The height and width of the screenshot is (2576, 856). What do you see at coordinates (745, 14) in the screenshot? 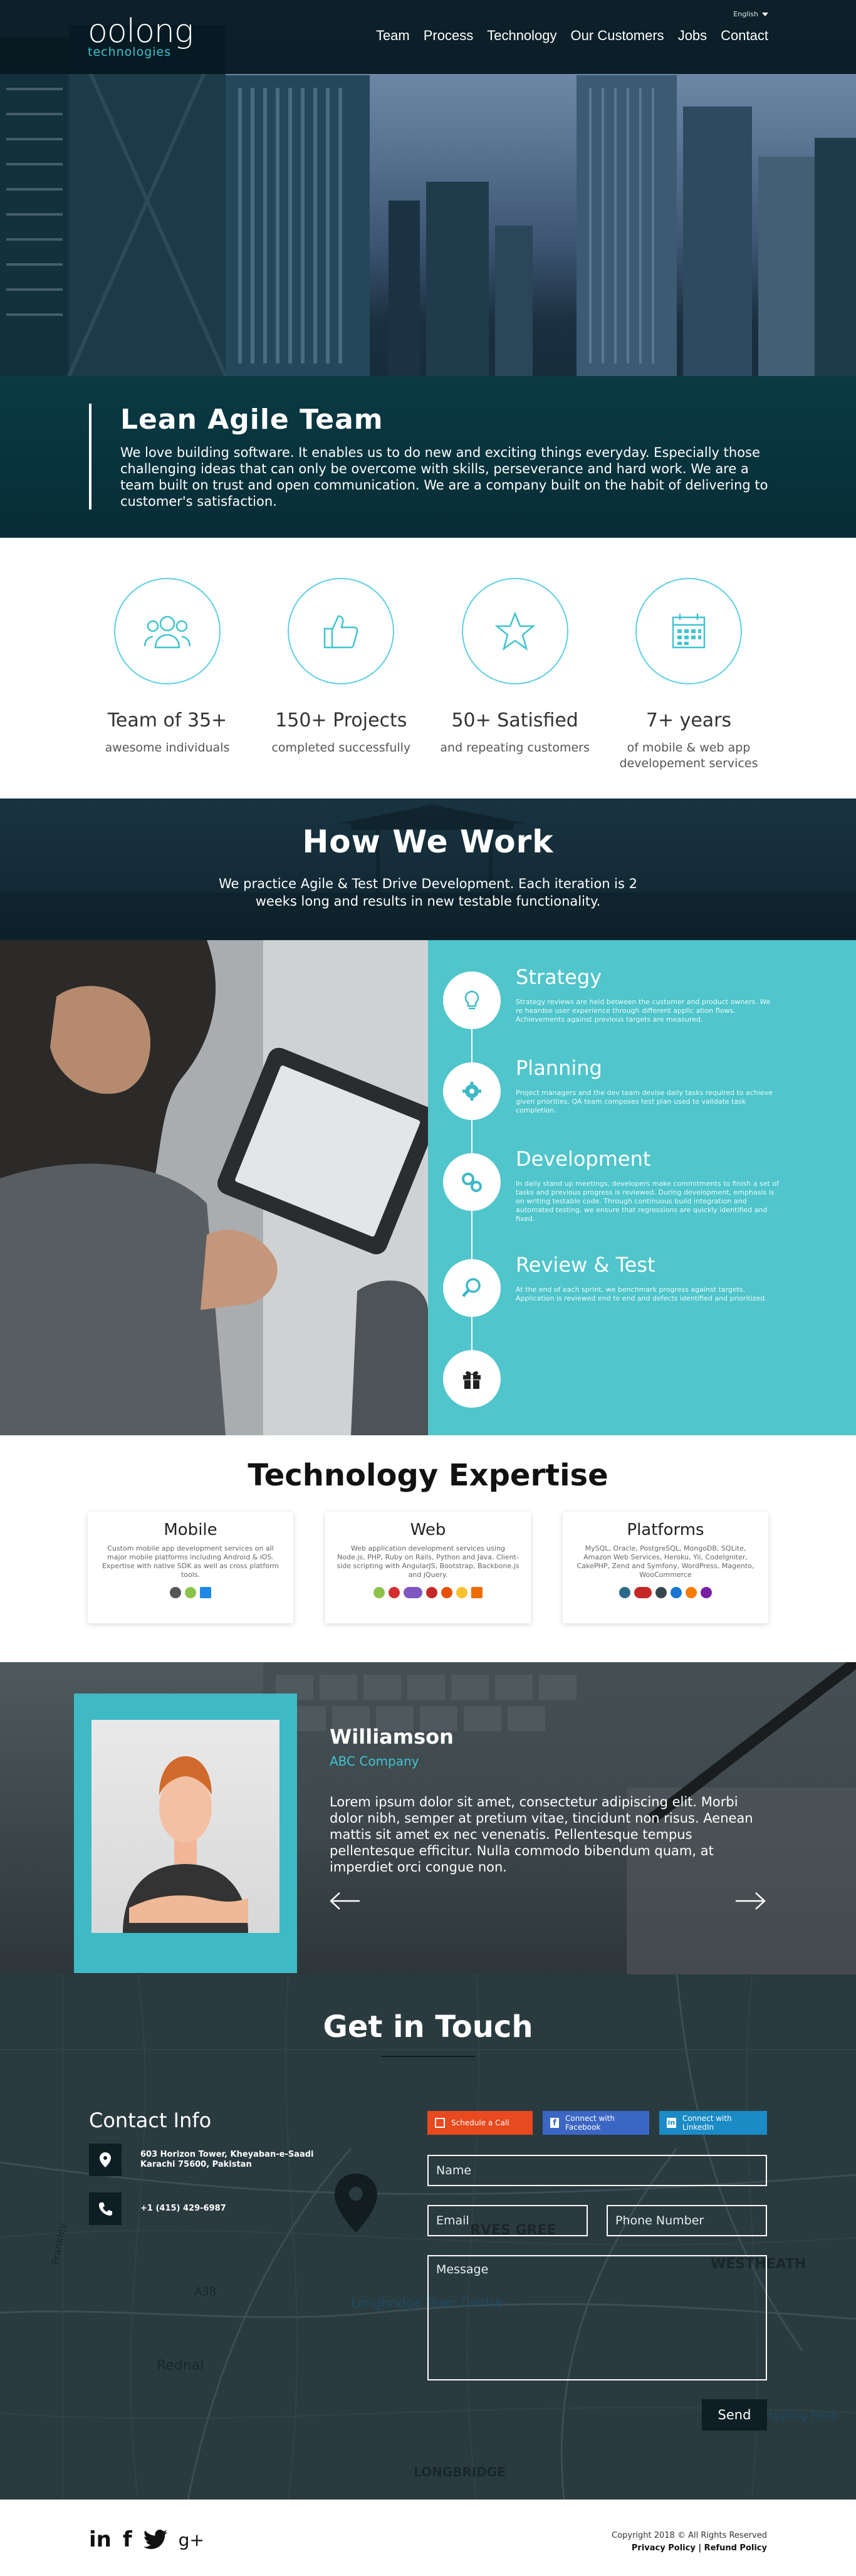
I see `language-label: English` at bounding box center [745, 14].